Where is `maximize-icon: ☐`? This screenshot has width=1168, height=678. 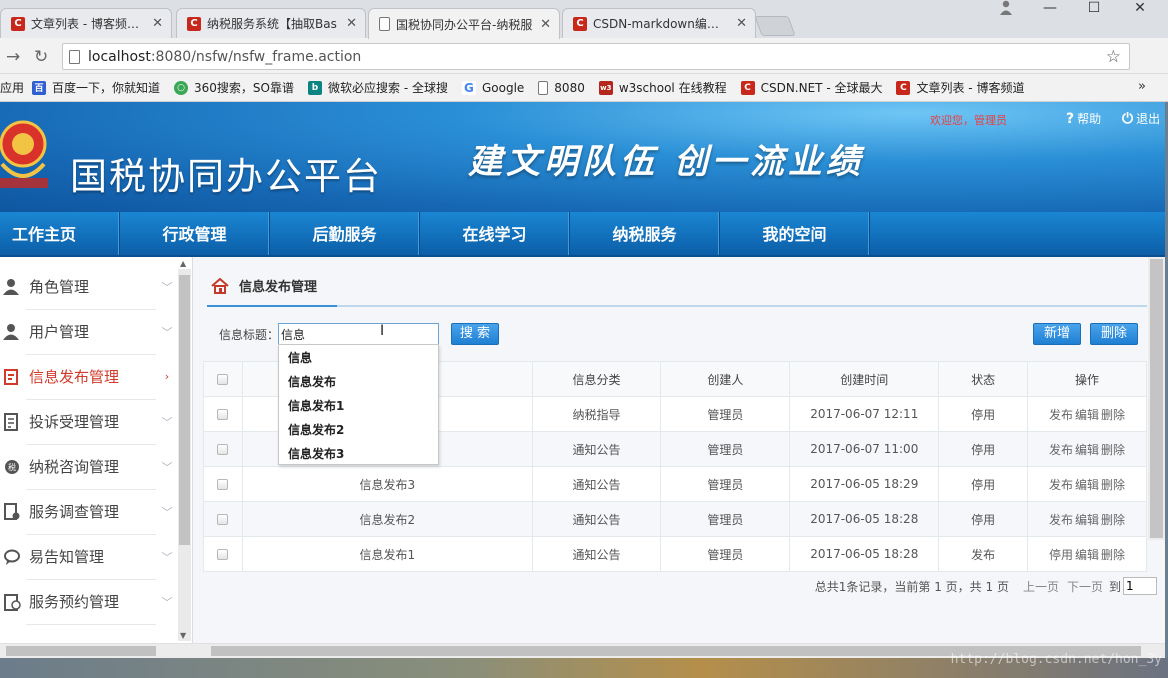
maximize-icon: ☐ is located at coordinates (1094, 9).